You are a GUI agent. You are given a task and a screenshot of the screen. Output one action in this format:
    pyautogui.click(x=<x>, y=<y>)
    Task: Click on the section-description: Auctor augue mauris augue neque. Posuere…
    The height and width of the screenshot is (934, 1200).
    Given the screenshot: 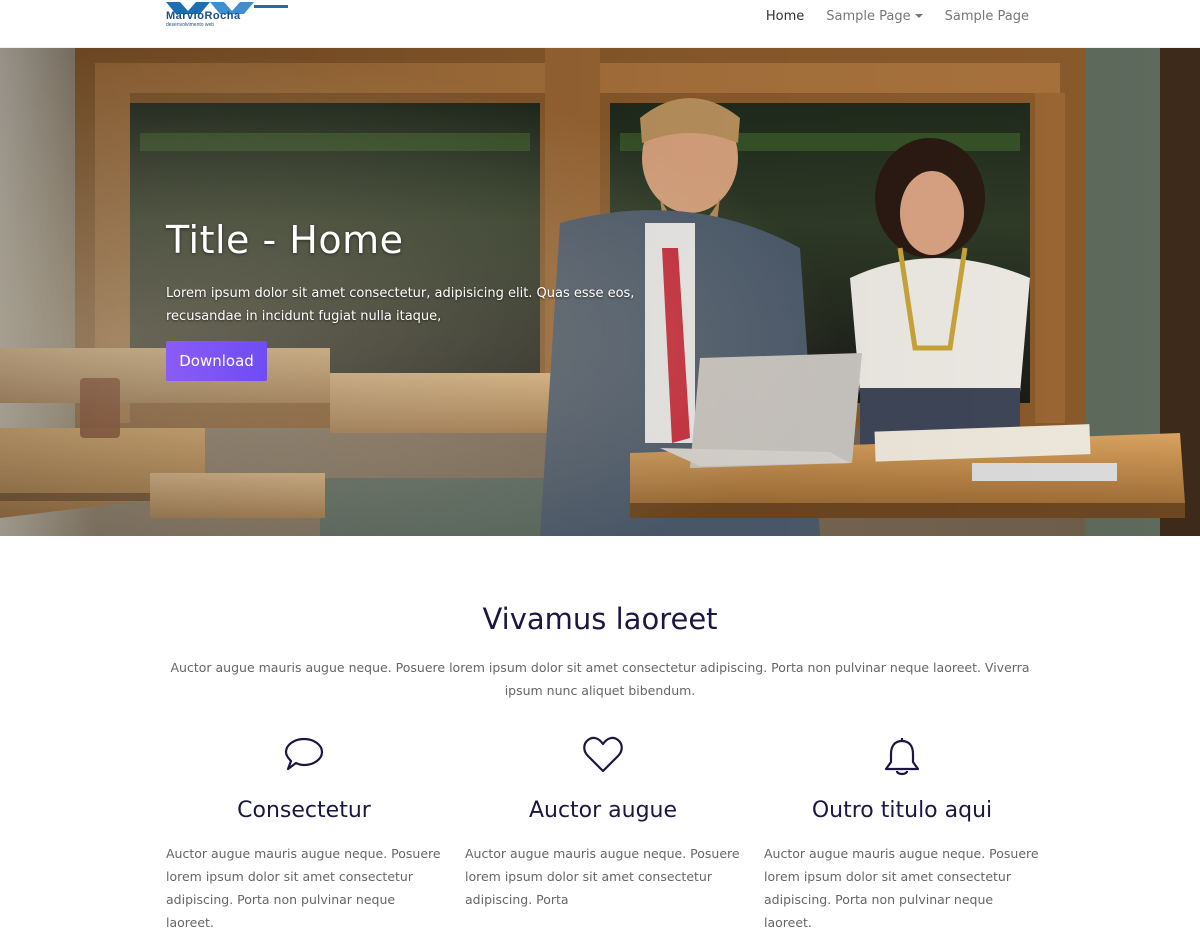 What is the action you would take?
    pyautogui.click(x=600, y=679)
    